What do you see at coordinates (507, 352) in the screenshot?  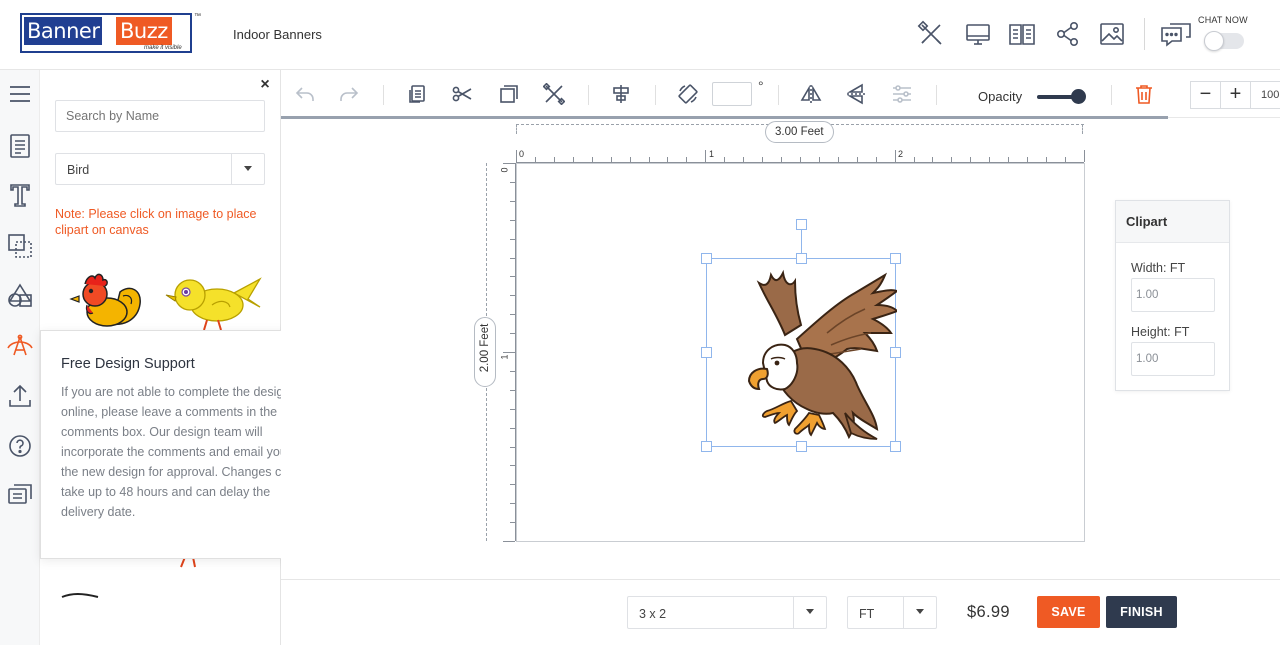 I see `vertical-ruler: 0 1` at bounding box center [507, 352].